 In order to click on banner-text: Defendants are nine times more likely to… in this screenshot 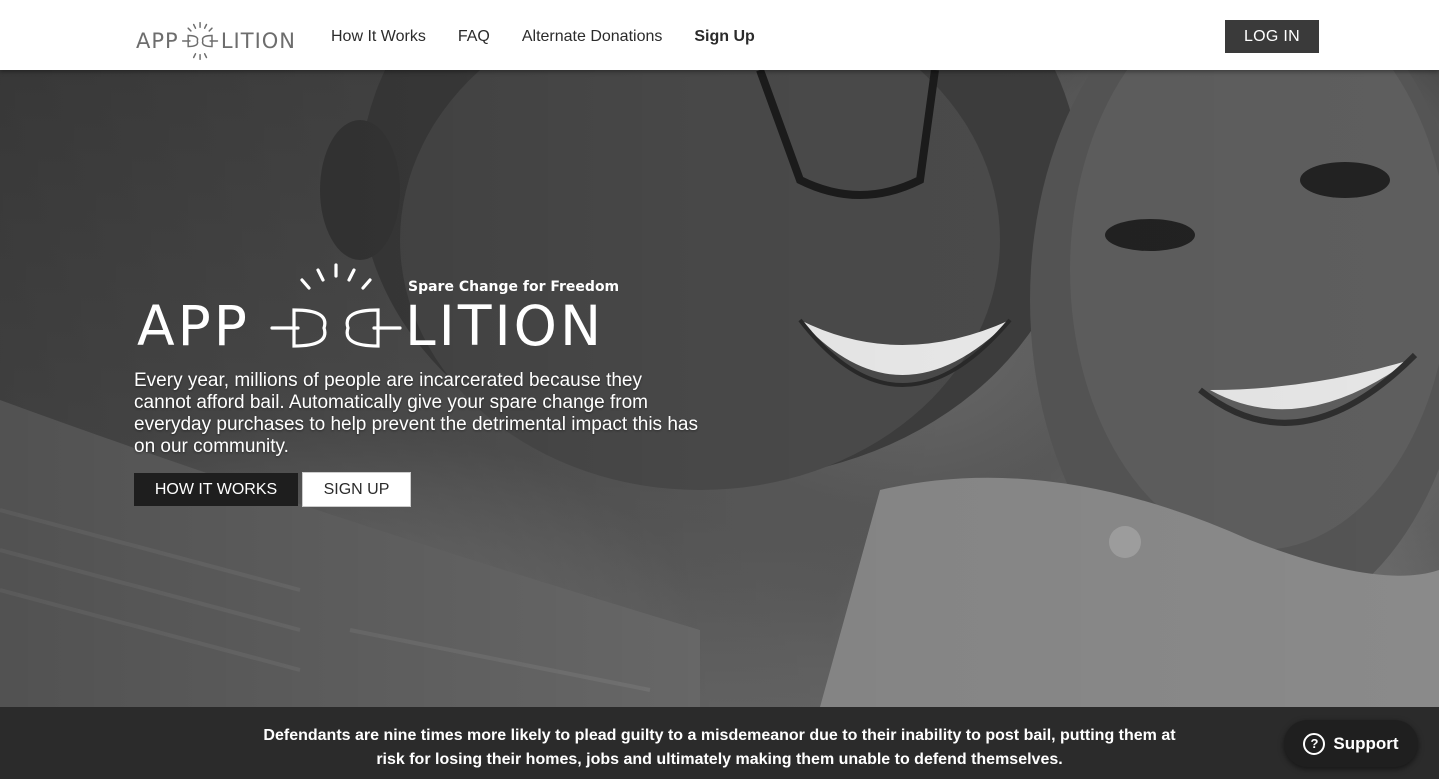, I will do `click(719, 747)`.